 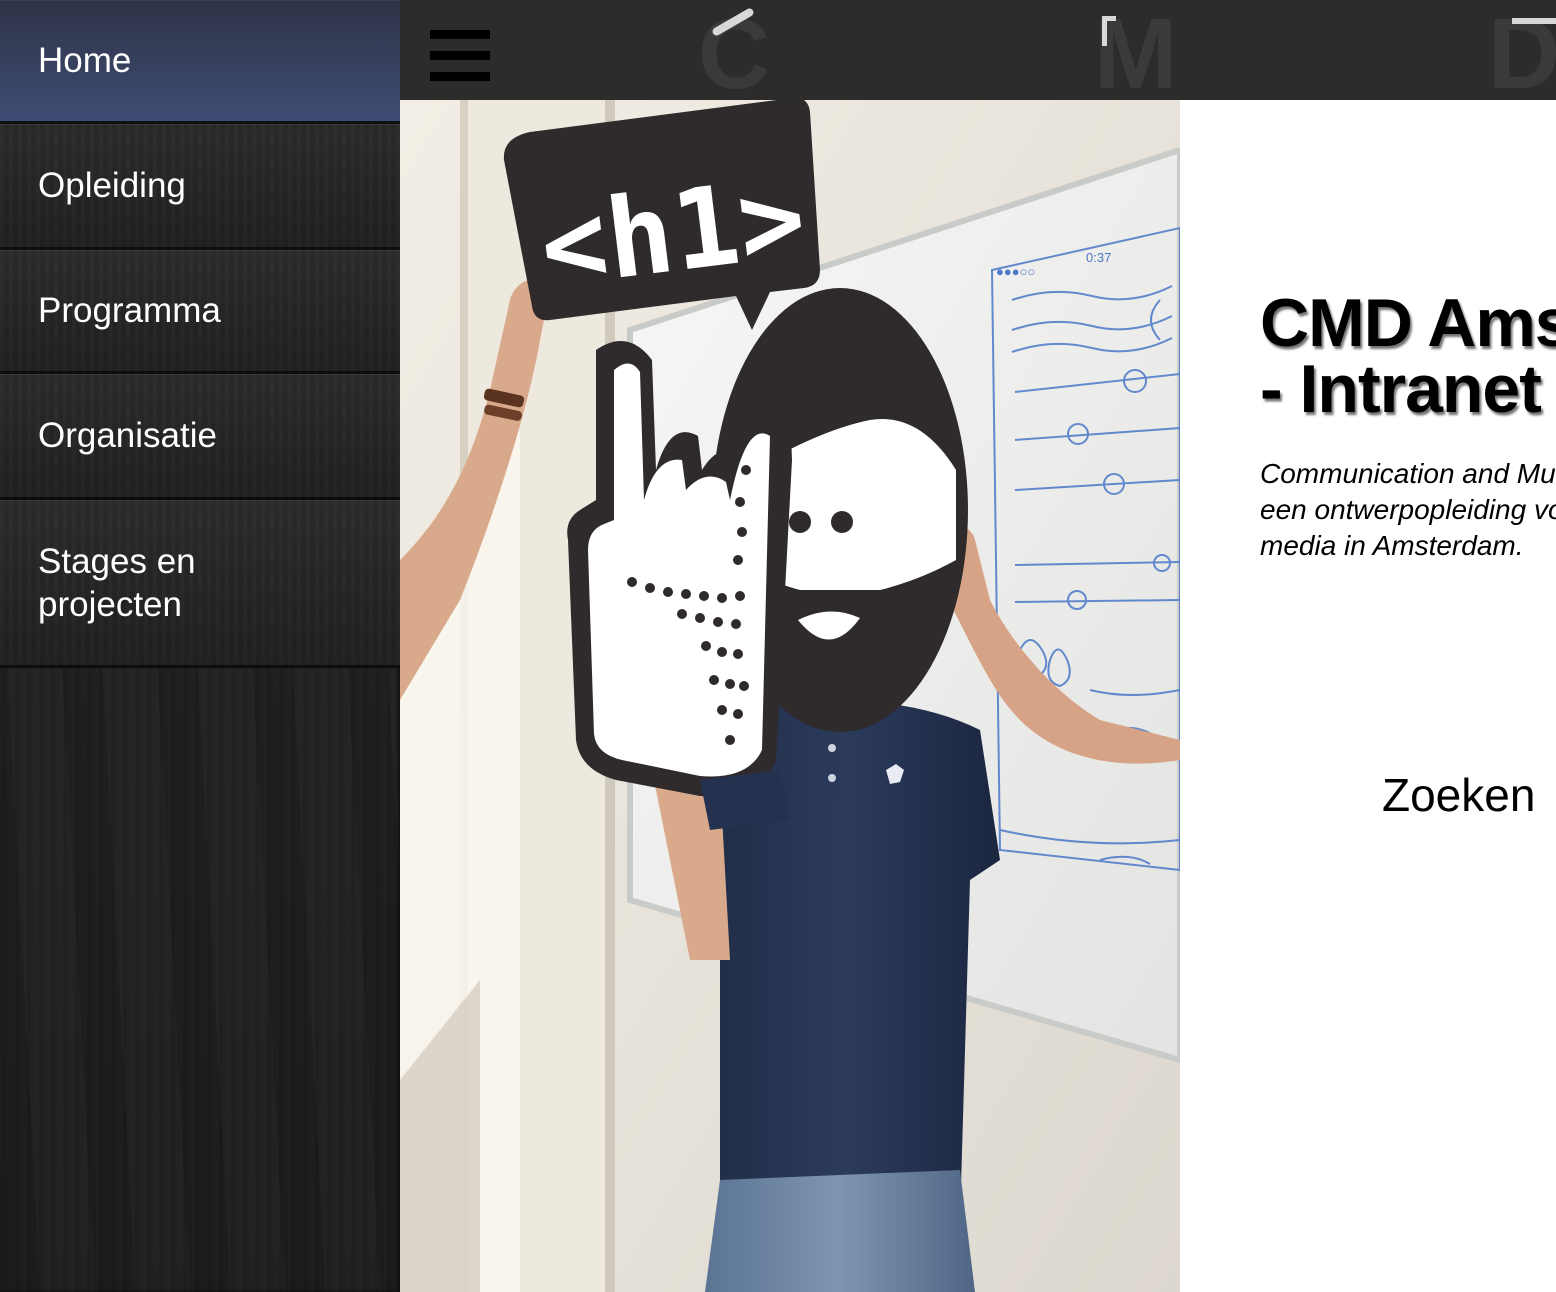 What do you see at coordinates (200, 62) in the screenshot?
I see `sidebar-item-home: Home` at bounding box center [200, 62].